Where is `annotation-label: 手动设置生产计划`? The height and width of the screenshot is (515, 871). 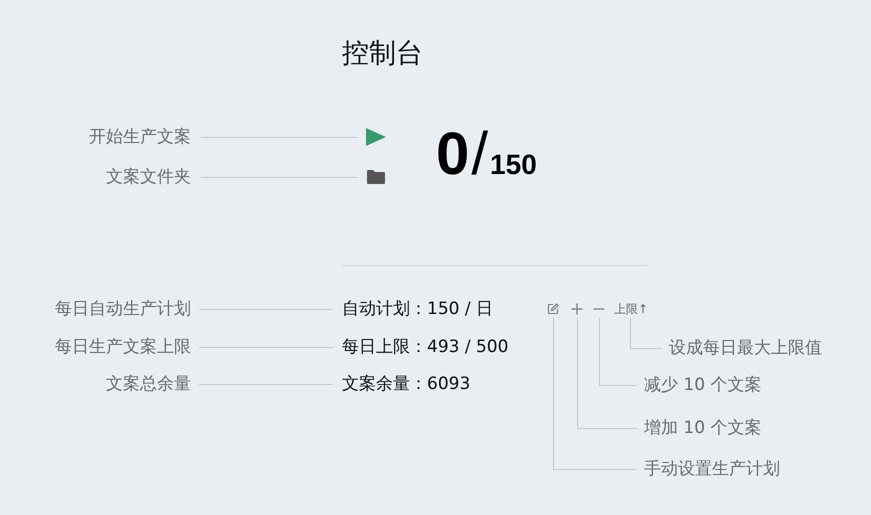
annotation-label: 手动设置生产计划 is located at coordinates (712, 469).